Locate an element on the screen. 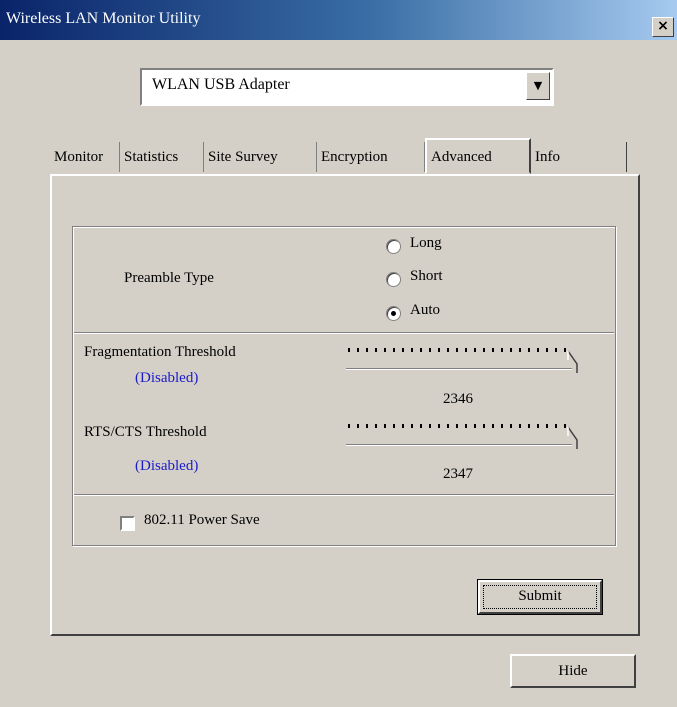  hide-button-label: Hide is located at coordinates (573, 671).